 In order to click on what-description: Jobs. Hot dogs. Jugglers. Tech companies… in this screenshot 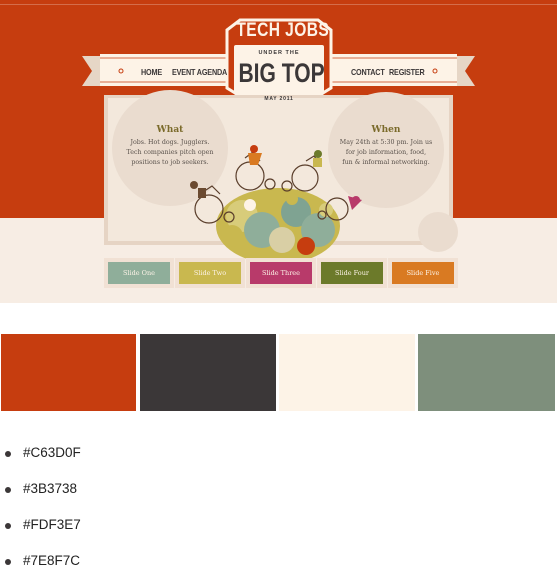, I will do `click(170, 153)`.